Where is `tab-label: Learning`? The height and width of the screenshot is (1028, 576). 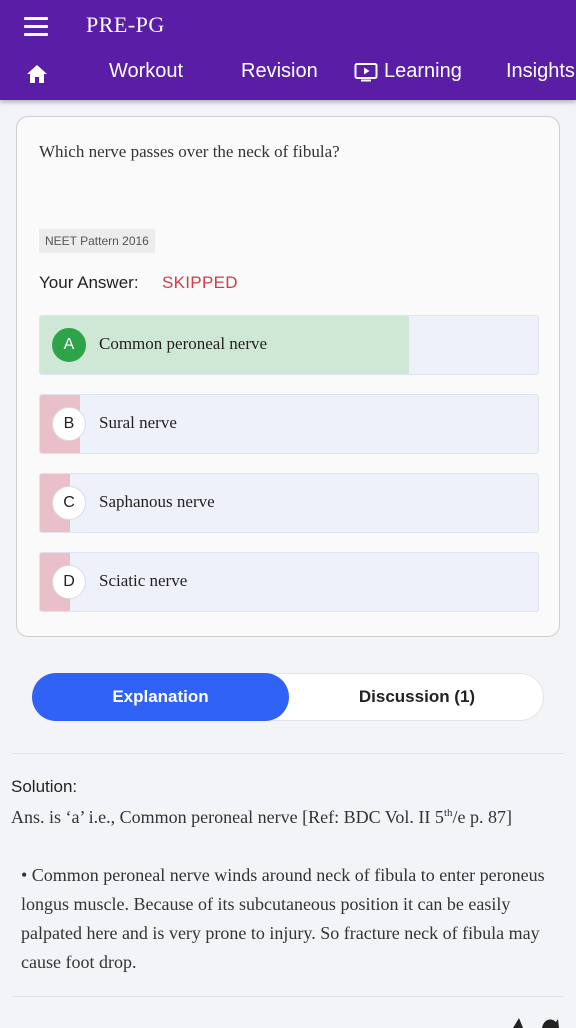
tab-label: Learning is located at coordinates (423, 71).